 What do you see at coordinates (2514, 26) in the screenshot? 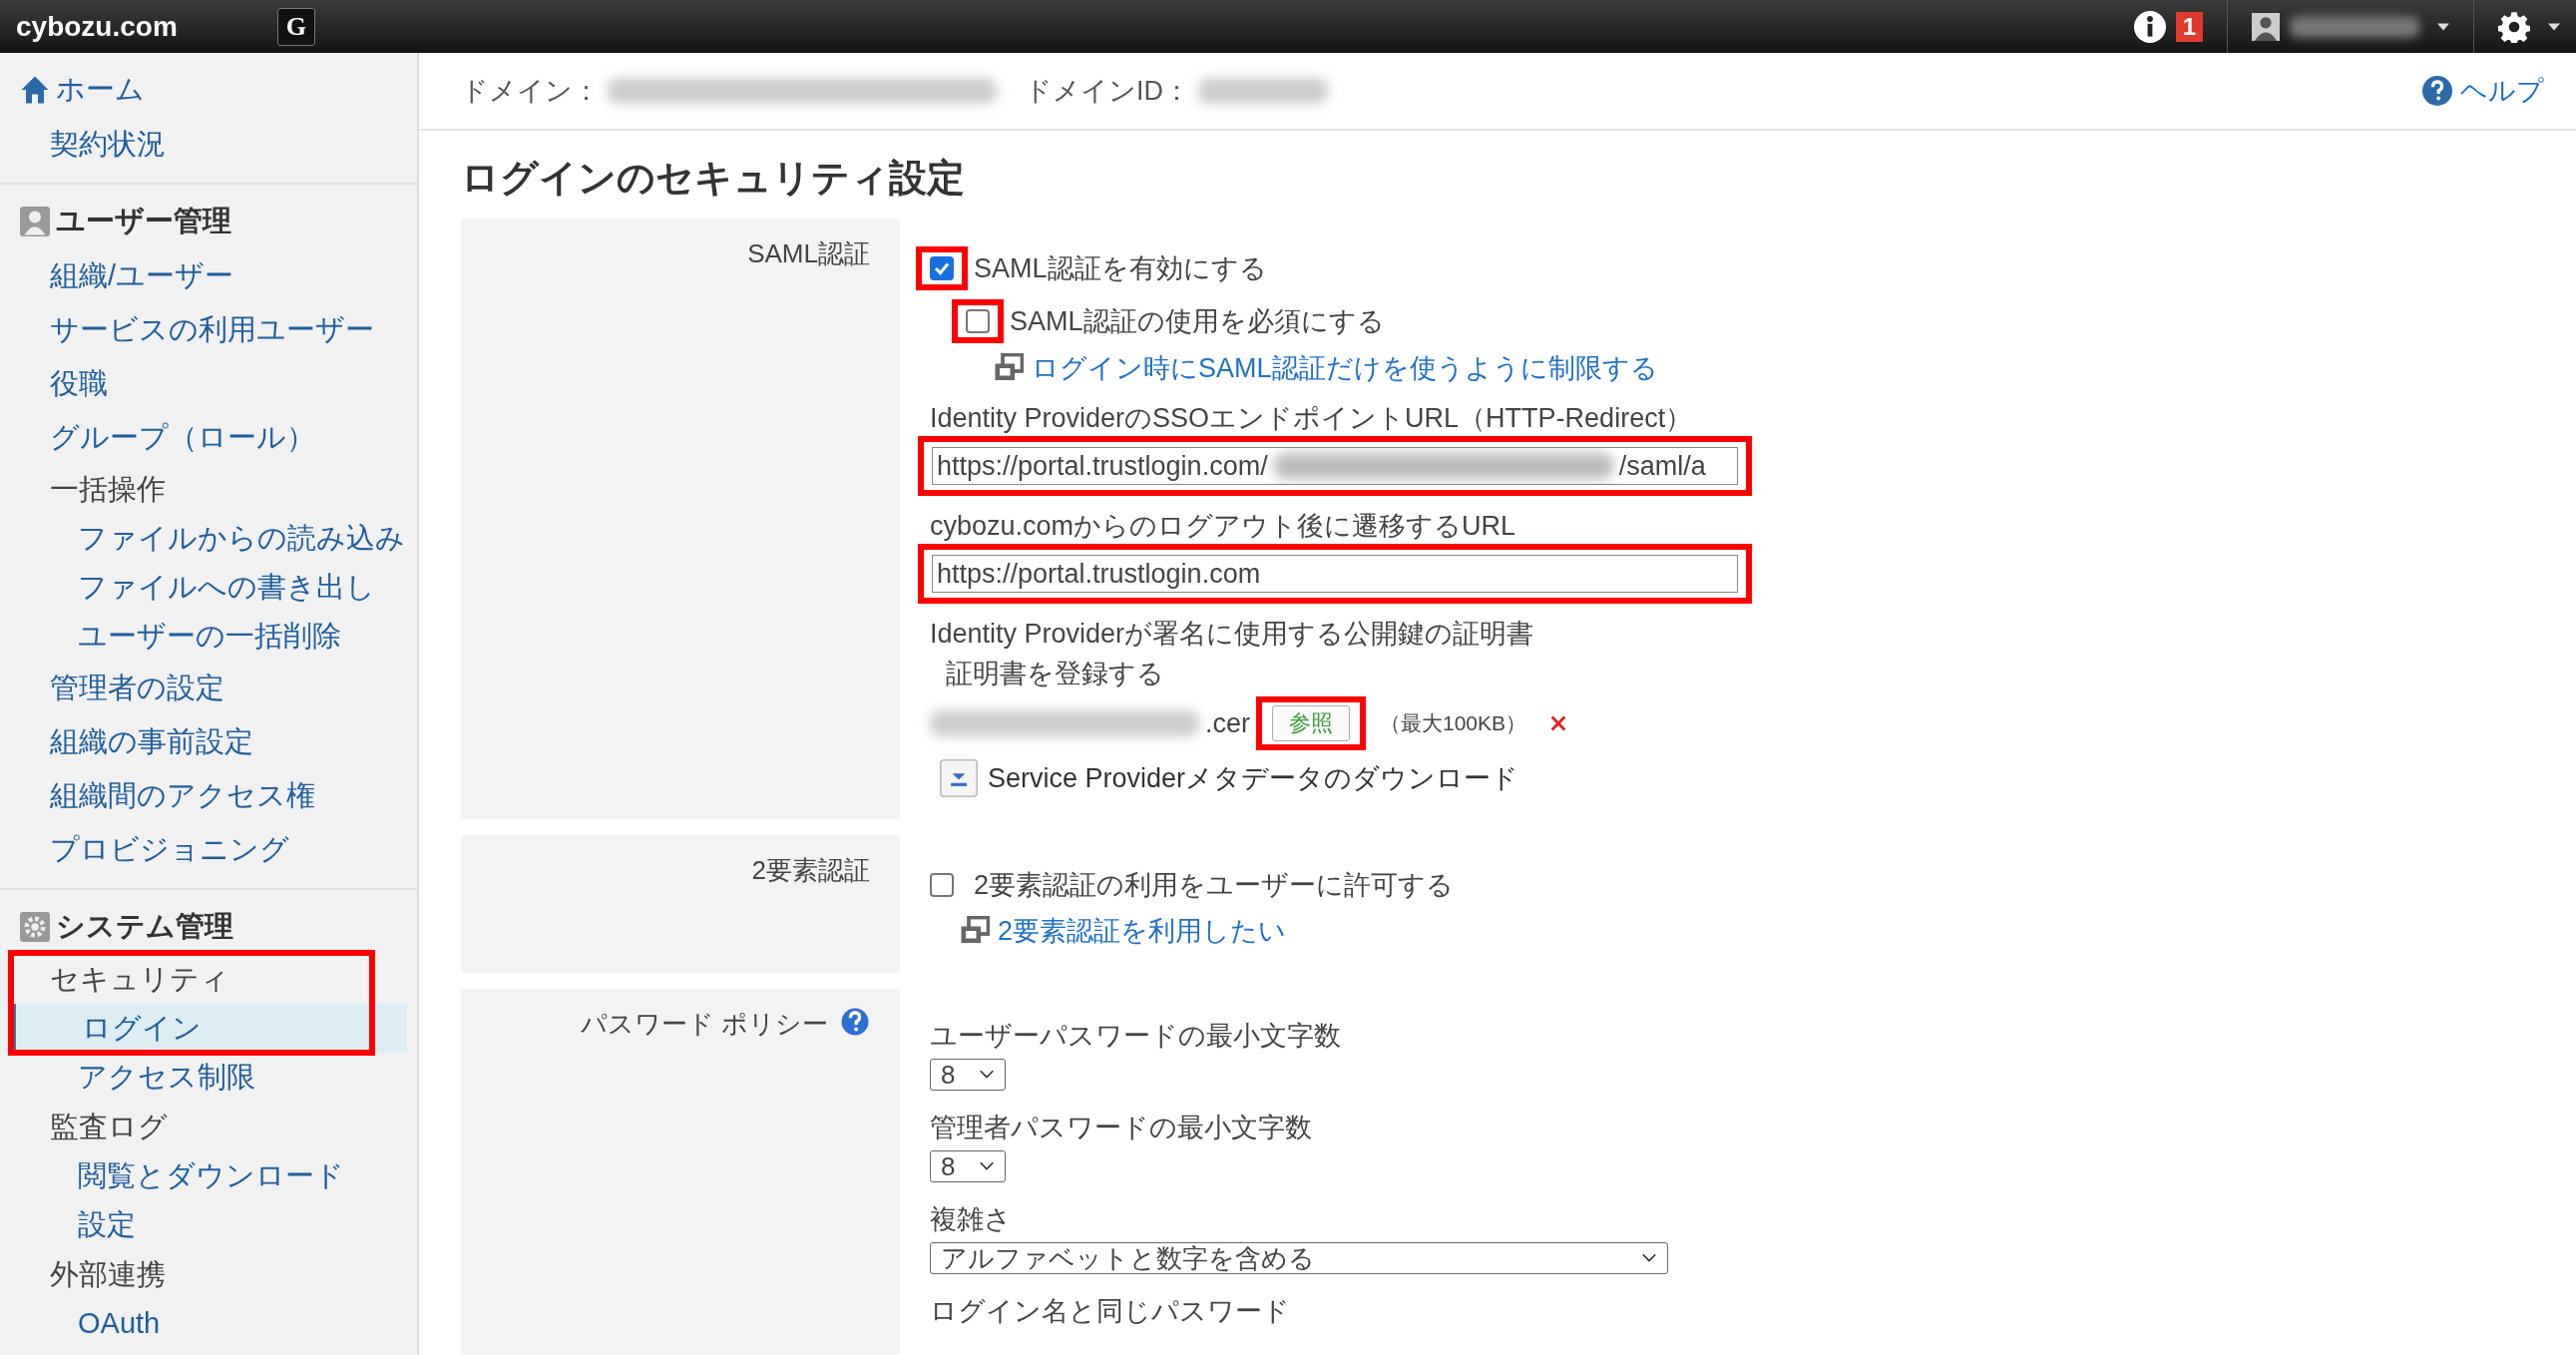
I see `settings-icon` at bounding box center [2514, 26].